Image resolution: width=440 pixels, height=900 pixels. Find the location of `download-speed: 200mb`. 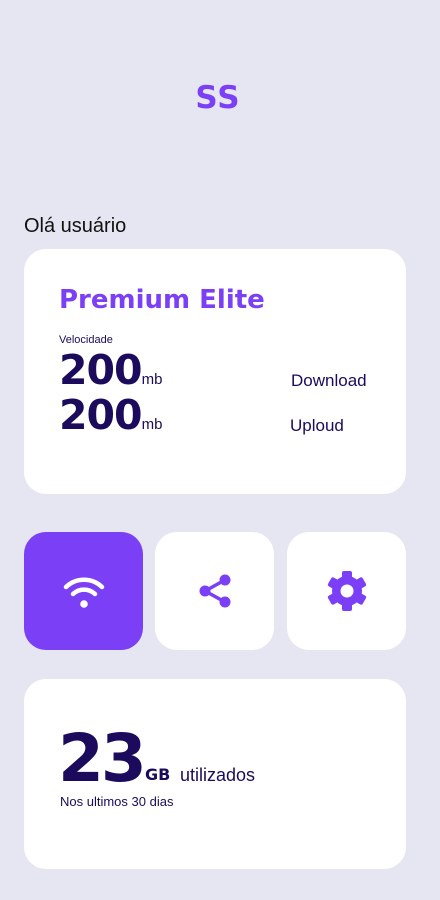

download-speed: 200mb is located at coordinates (110, 370).